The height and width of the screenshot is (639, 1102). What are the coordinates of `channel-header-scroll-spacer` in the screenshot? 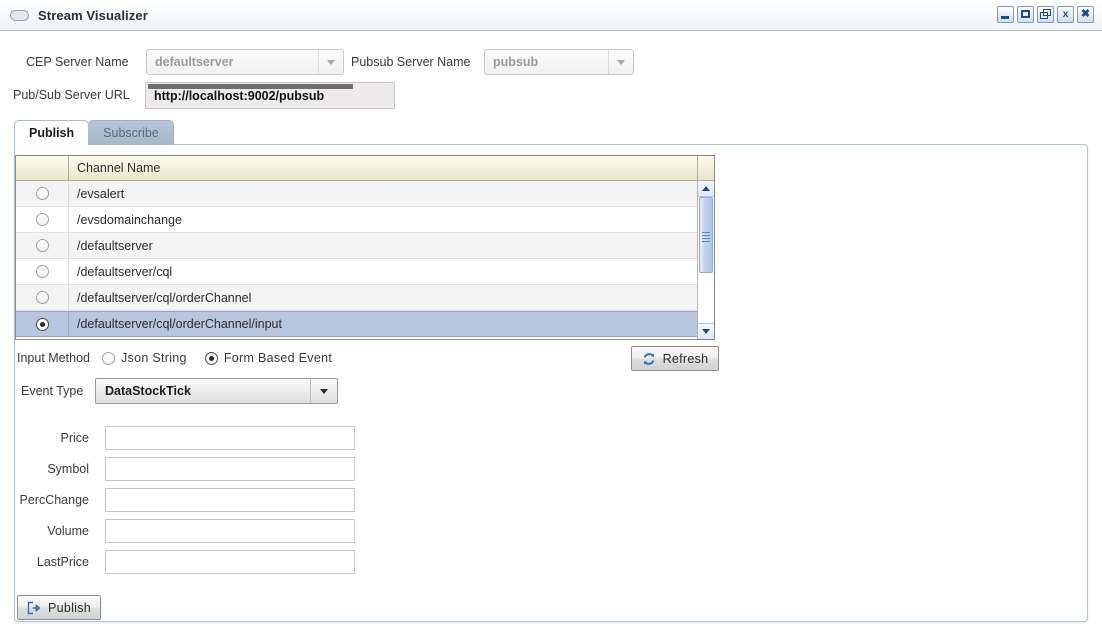 It's located at (705, 168).